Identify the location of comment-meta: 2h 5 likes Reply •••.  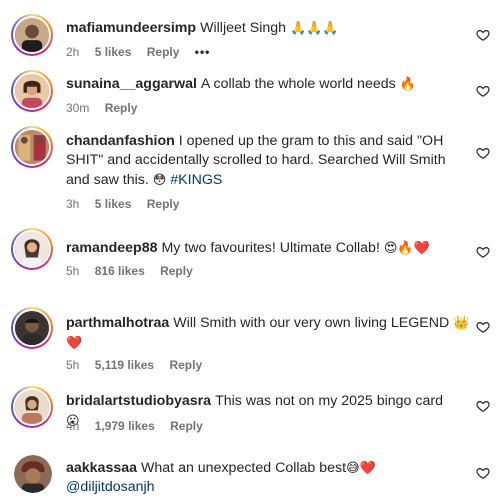
(144, 52).